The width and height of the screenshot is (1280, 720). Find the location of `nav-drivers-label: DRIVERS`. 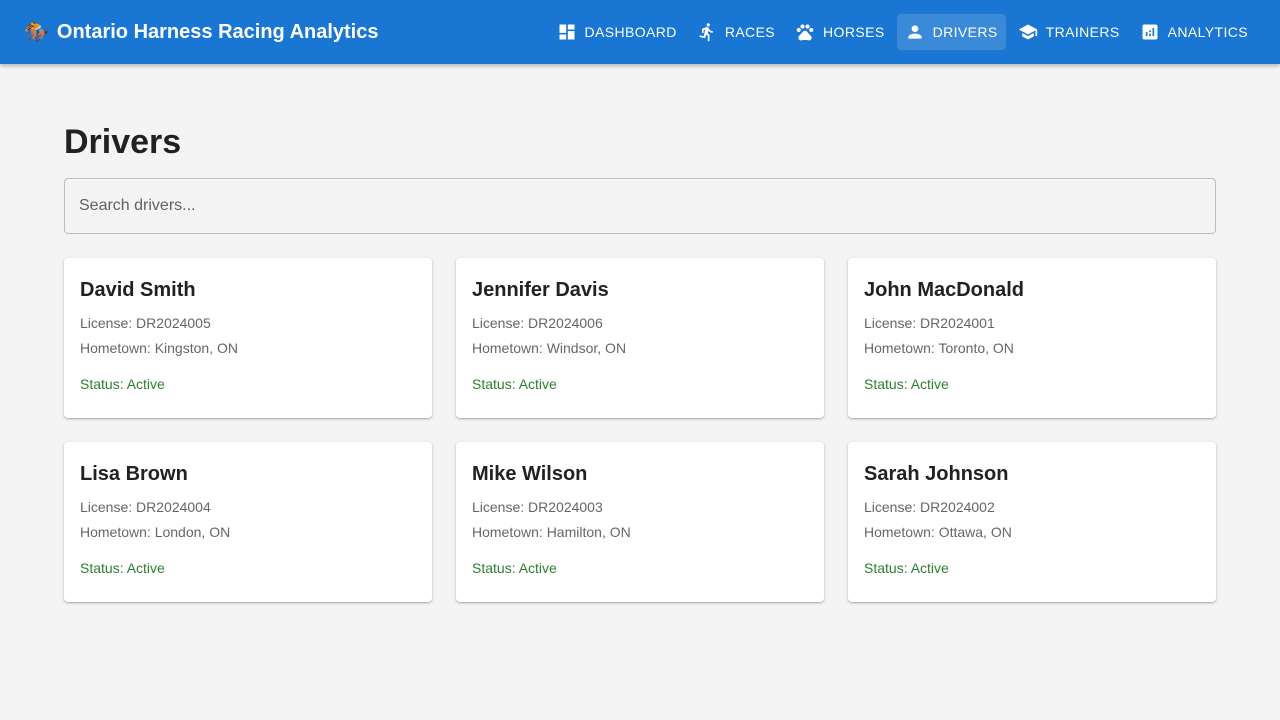

nav-drivers-label: DRIVERS is located at coordinates (965, 32).